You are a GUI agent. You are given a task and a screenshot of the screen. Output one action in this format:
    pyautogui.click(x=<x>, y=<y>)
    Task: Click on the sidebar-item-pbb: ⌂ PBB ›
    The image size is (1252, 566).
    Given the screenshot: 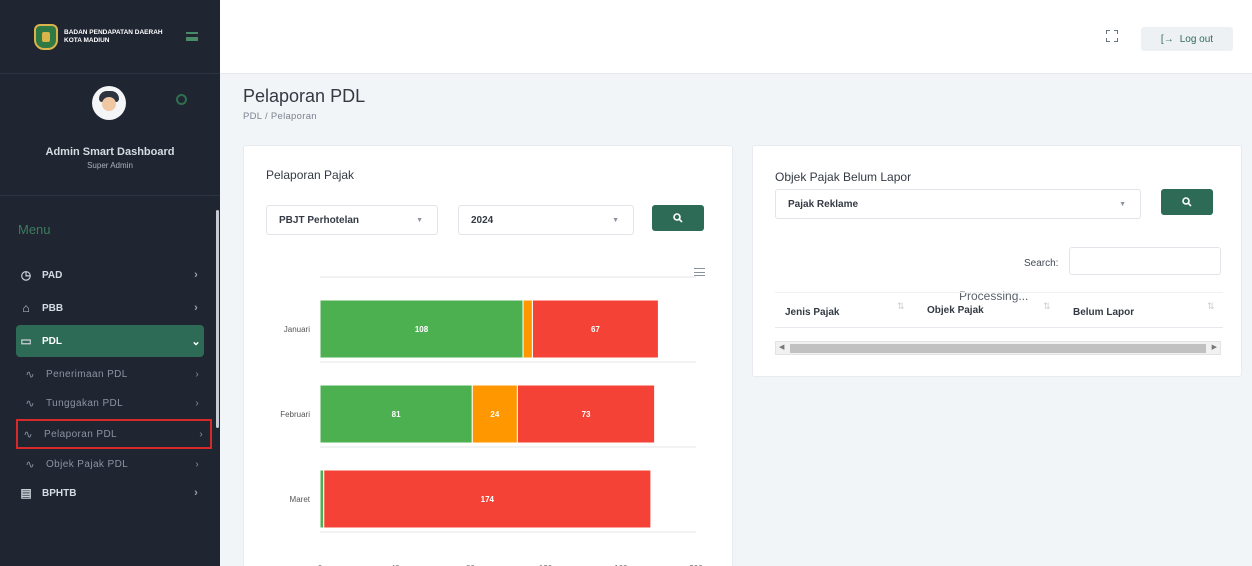 What is the action you would take?
    pyautogui.click(x=110, y=308)
    